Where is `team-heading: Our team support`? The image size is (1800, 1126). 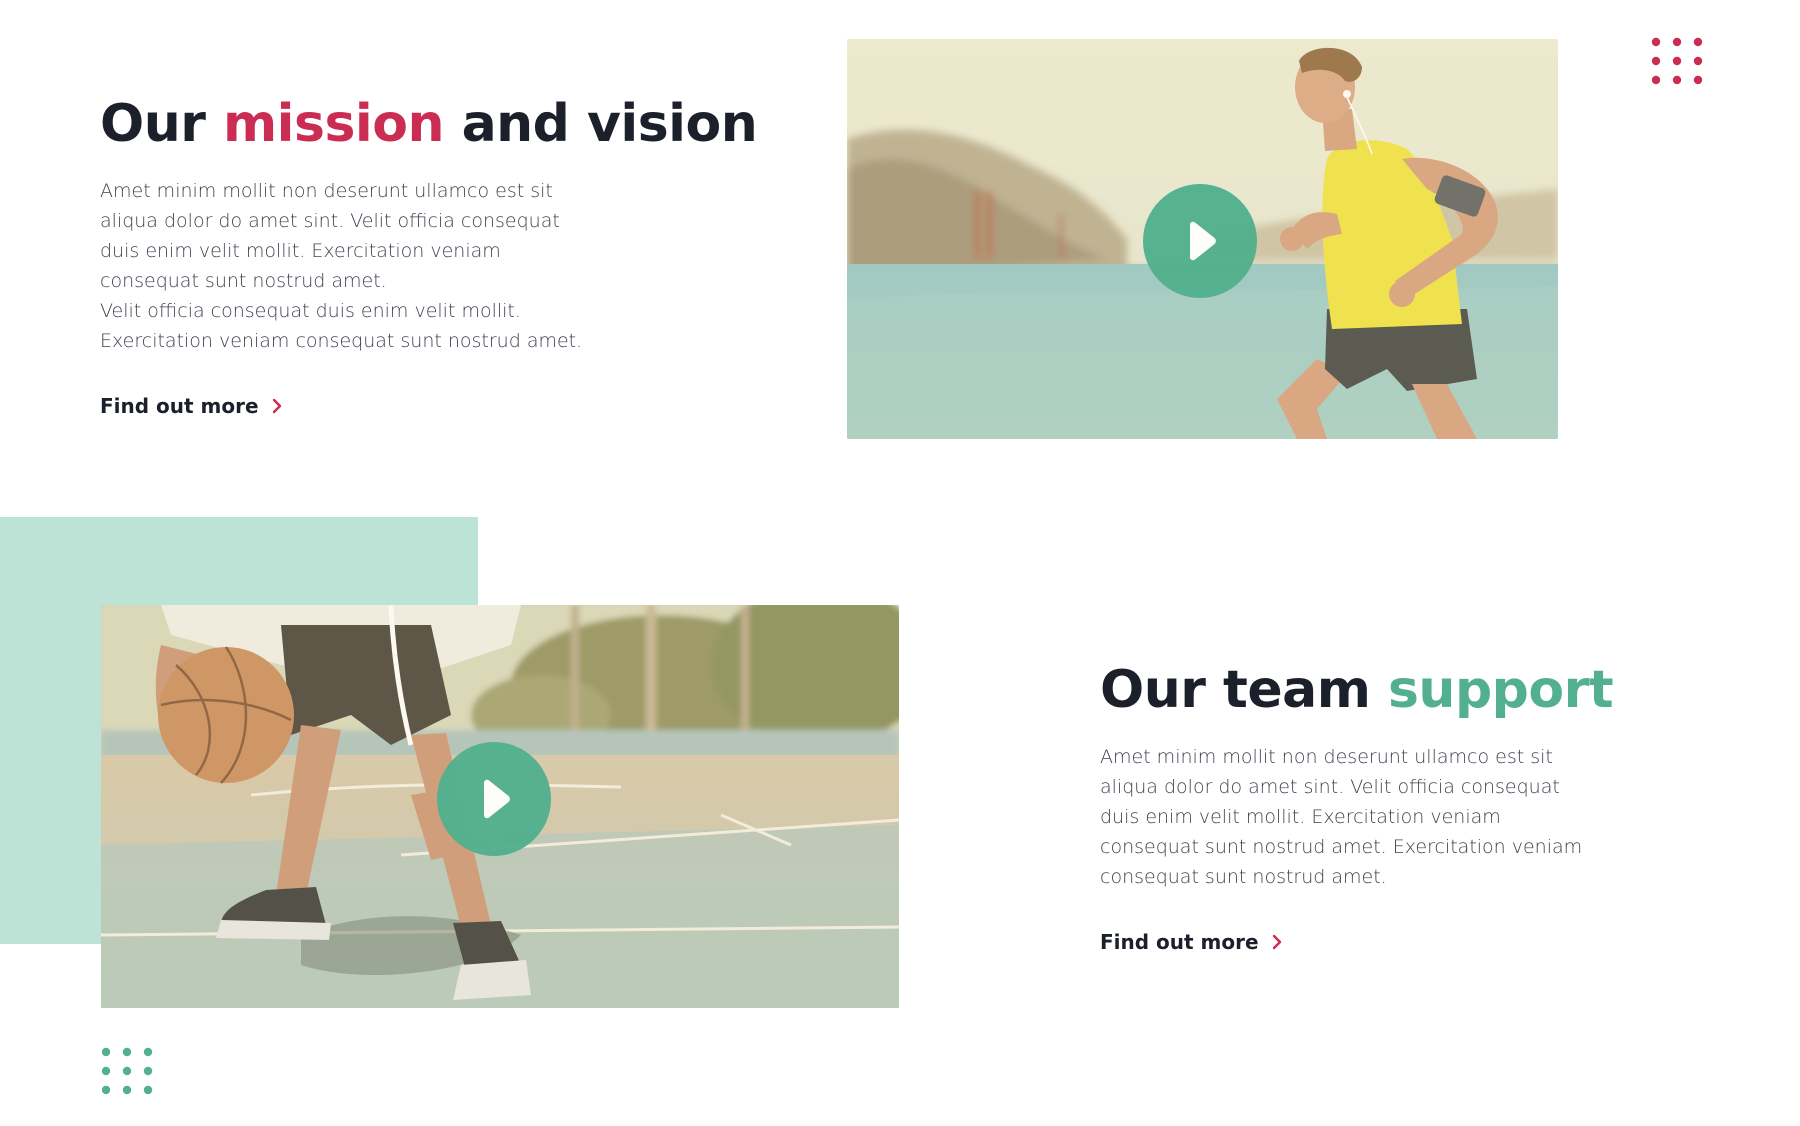
team-heading: Our team support is located at coordinates (1357, 690).